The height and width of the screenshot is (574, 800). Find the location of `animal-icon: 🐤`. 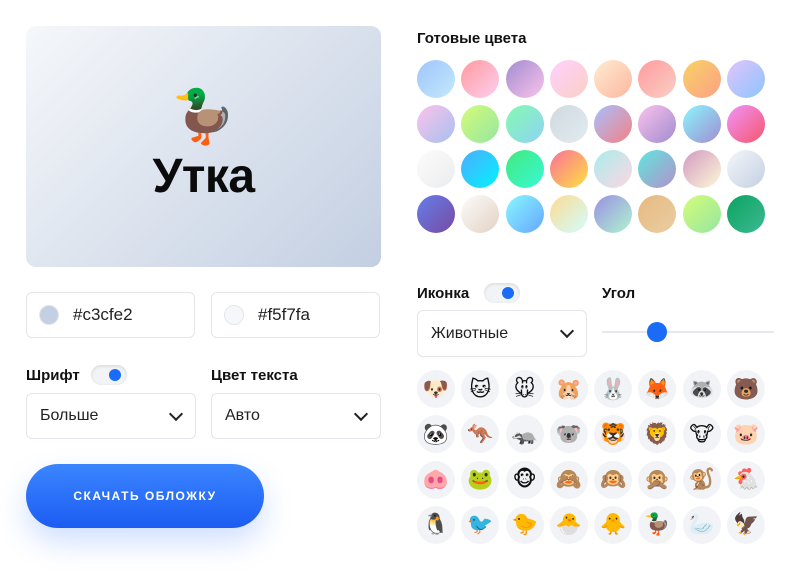

animal-icon: 🐤 is located at coordinates (524, 525).